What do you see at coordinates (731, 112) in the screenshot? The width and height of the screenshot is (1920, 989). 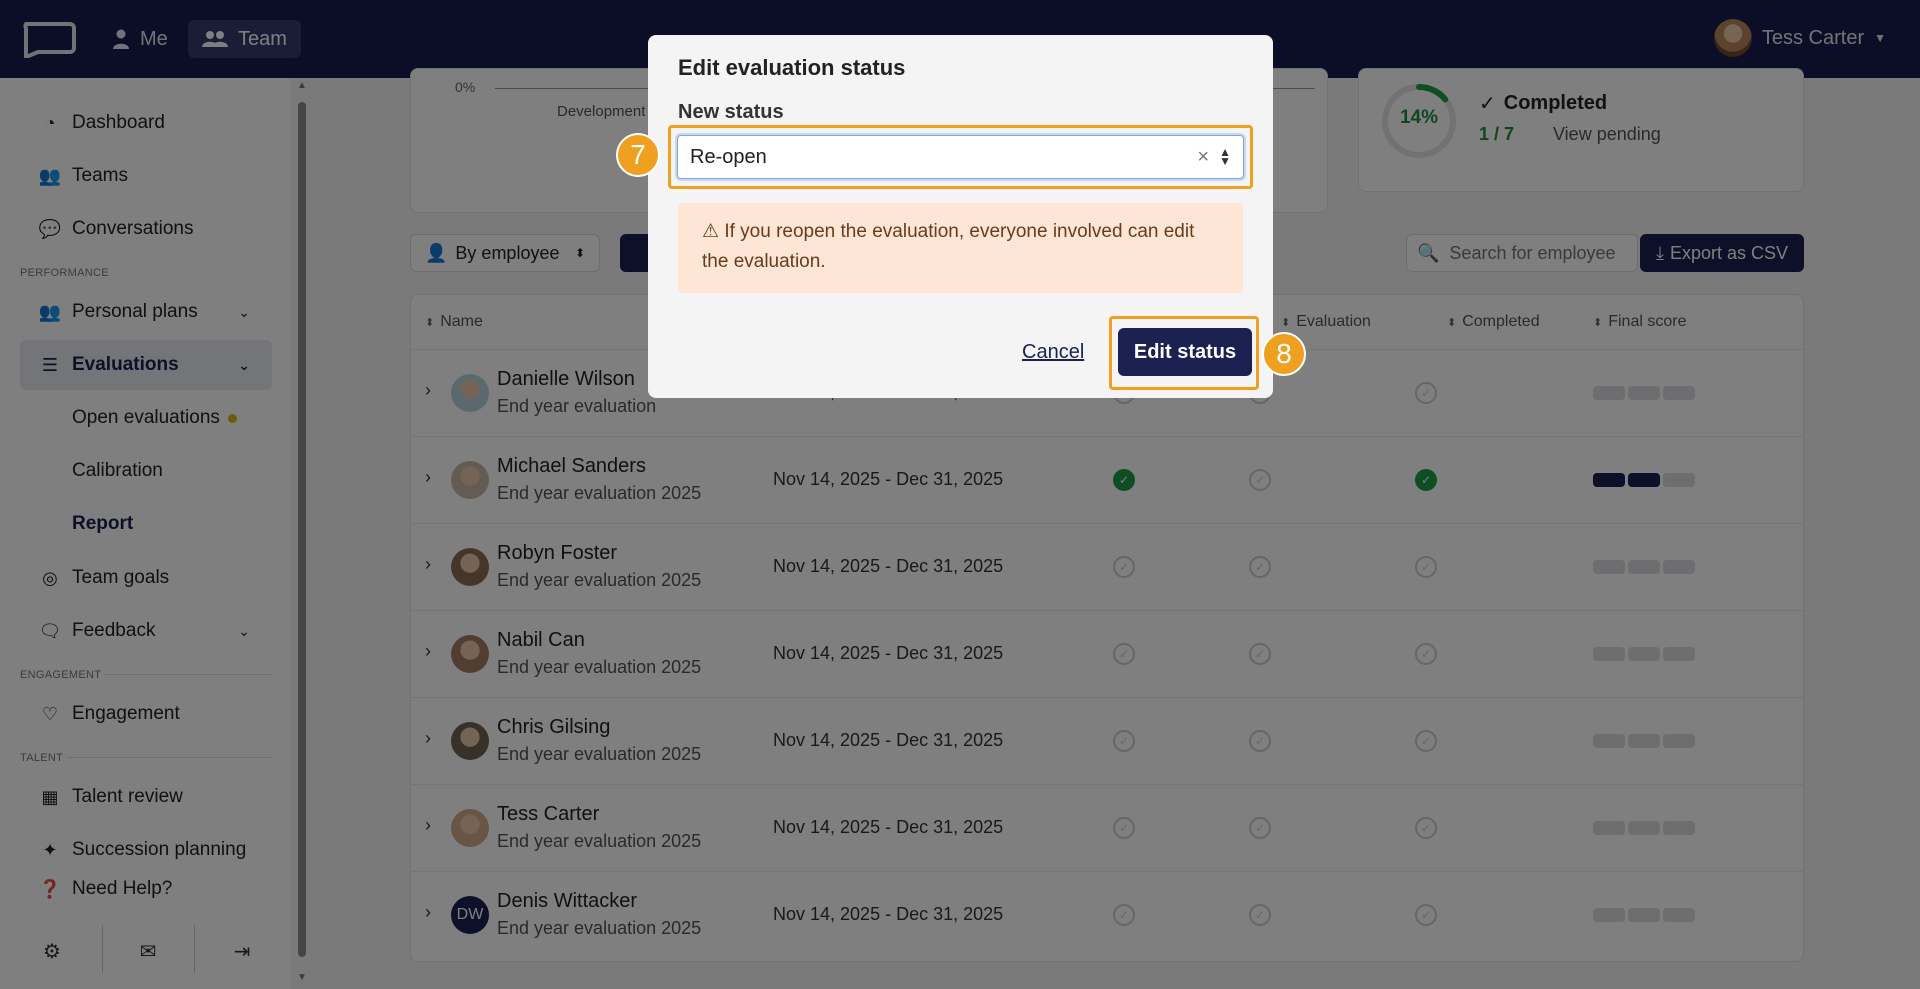 I see `field-label: New status` at bounding box center [731, 112].